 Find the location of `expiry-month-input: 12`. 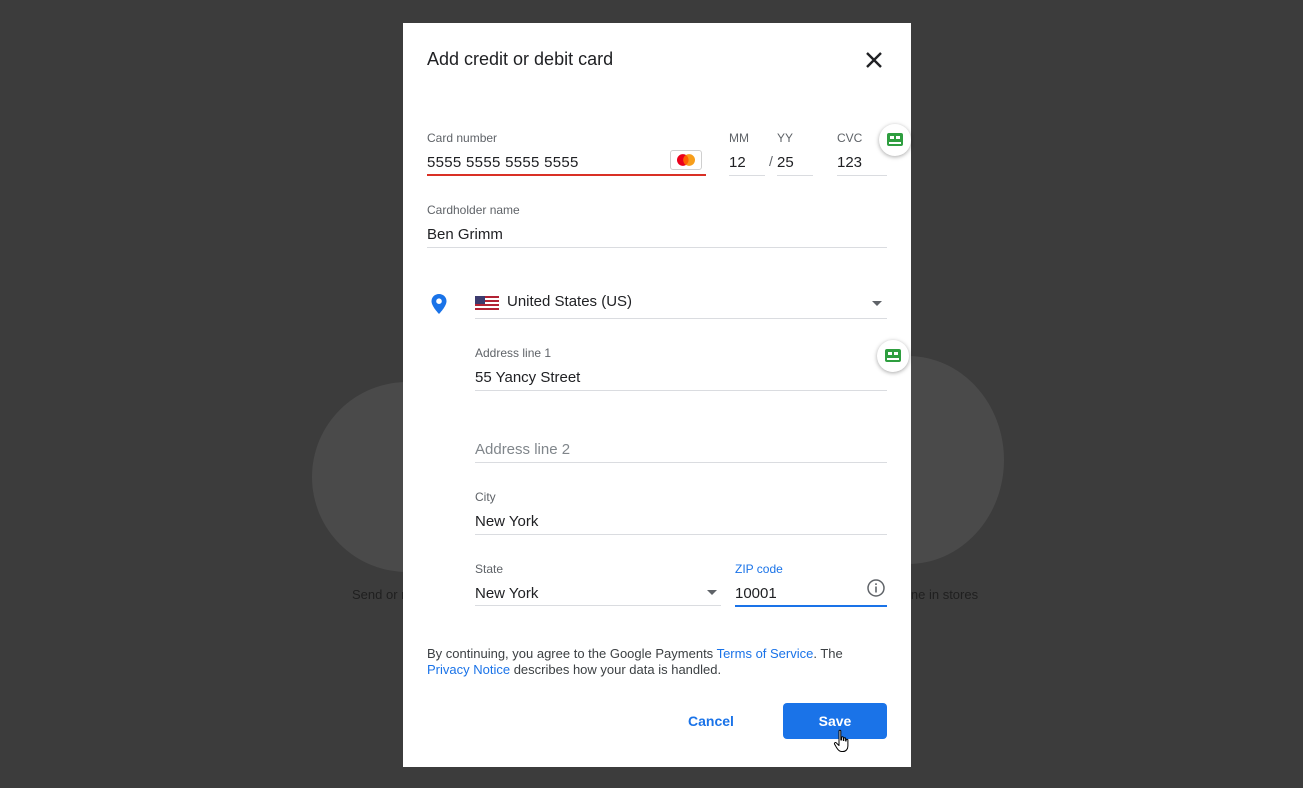

expiry-month-input: 12 is located at coordinates (747, 163).